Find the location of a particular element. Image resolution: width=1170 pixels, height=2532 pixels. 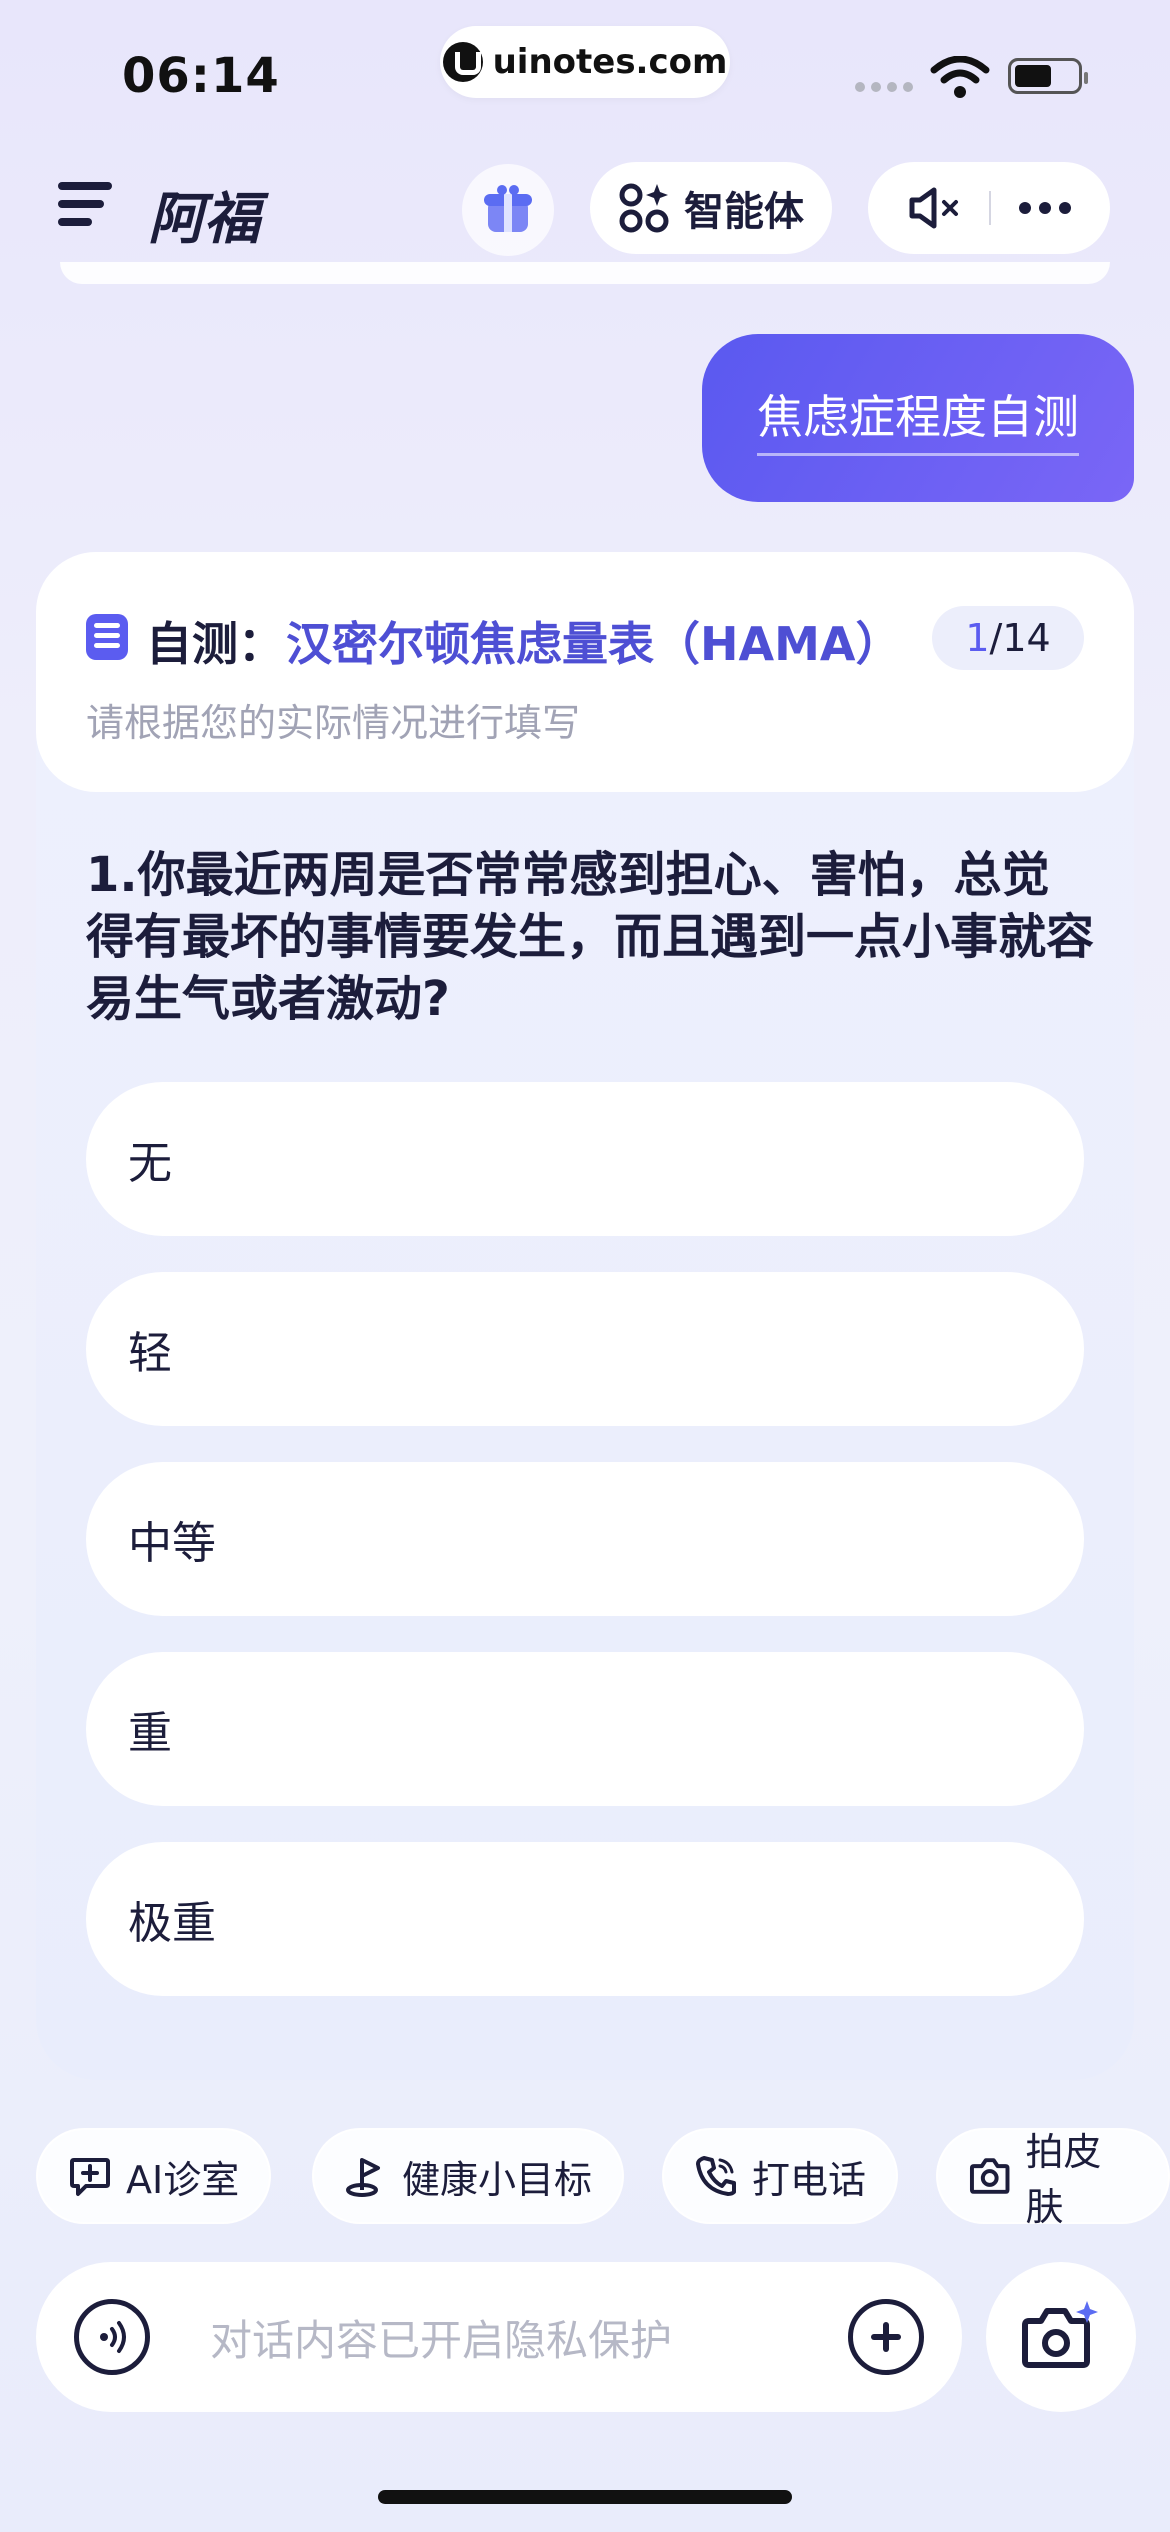

menu-icon is located at coordinates (85, 206).